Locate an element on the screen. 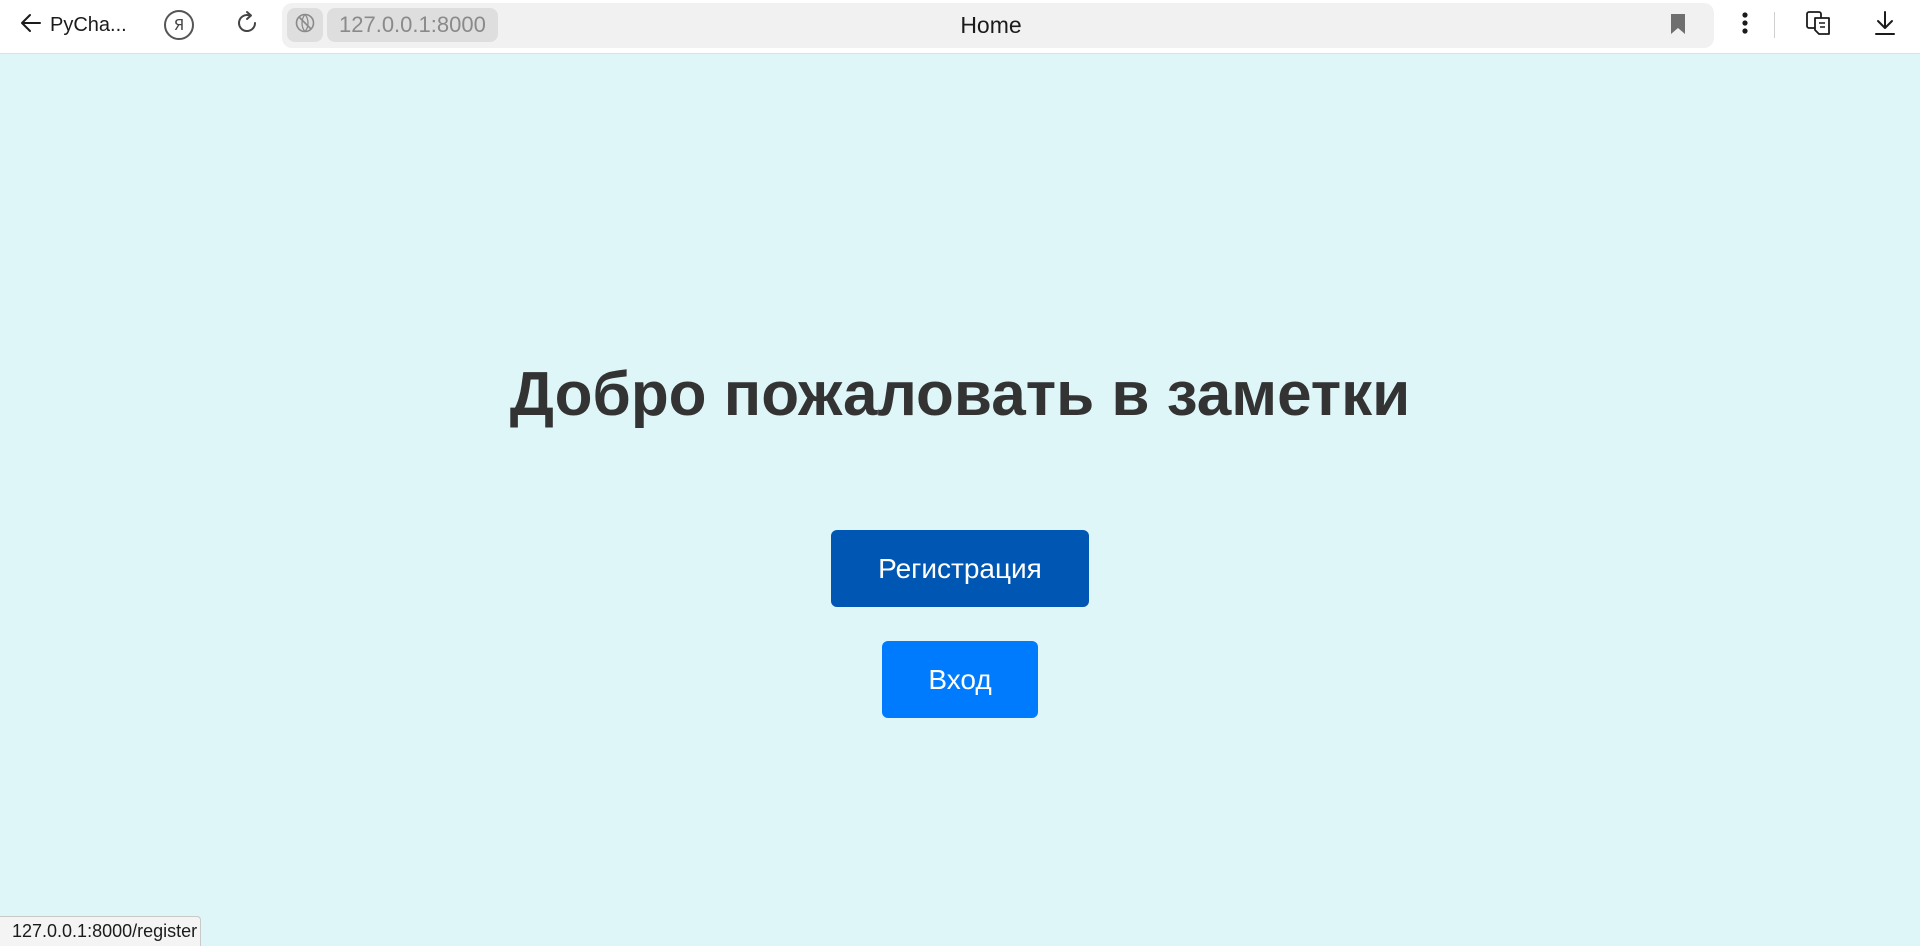 The width and height of the screenshot is (1920, 946). site-info-icon is located at coordinates (305, 25).